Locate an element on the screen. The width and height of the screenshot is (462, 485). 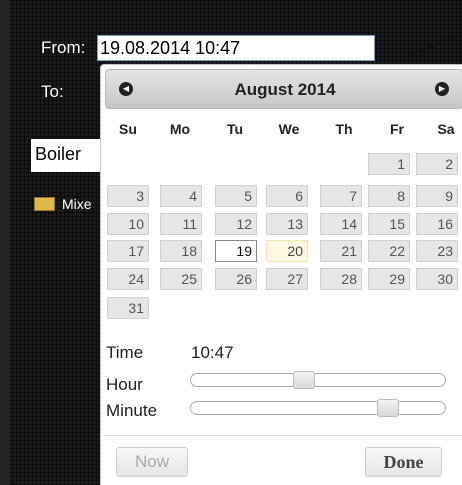
day-12: 12 is located at coordinates (236, 224).